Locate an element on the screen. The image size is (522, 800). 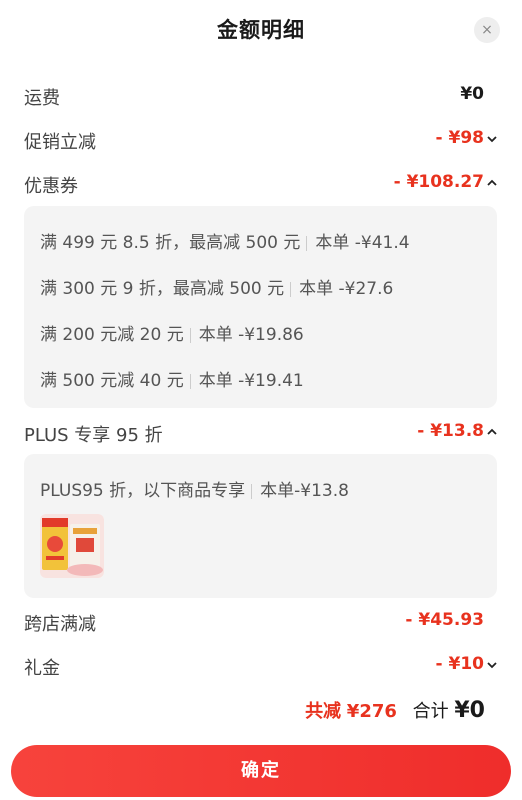
product-thumbnail is located at coordinates (72, 546).